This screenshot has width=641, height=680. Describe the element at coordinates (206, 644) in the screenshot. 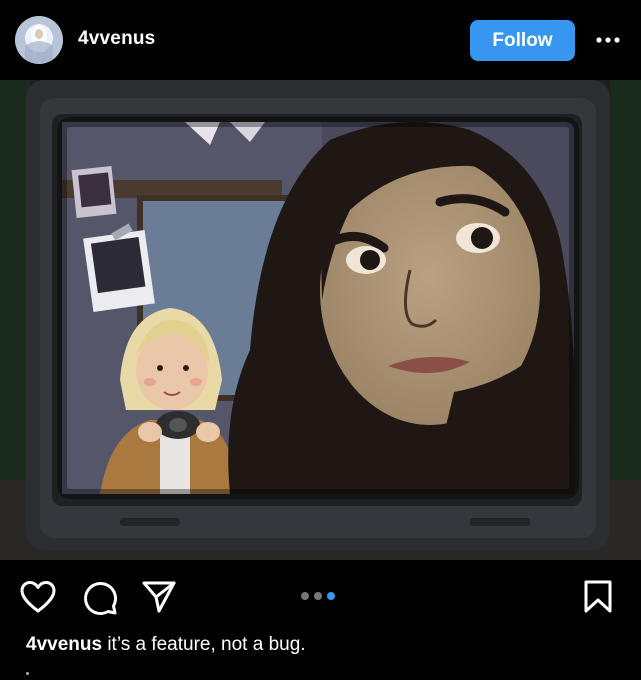

I see `caption-text: it’s a feature, not a bug.` at that location.